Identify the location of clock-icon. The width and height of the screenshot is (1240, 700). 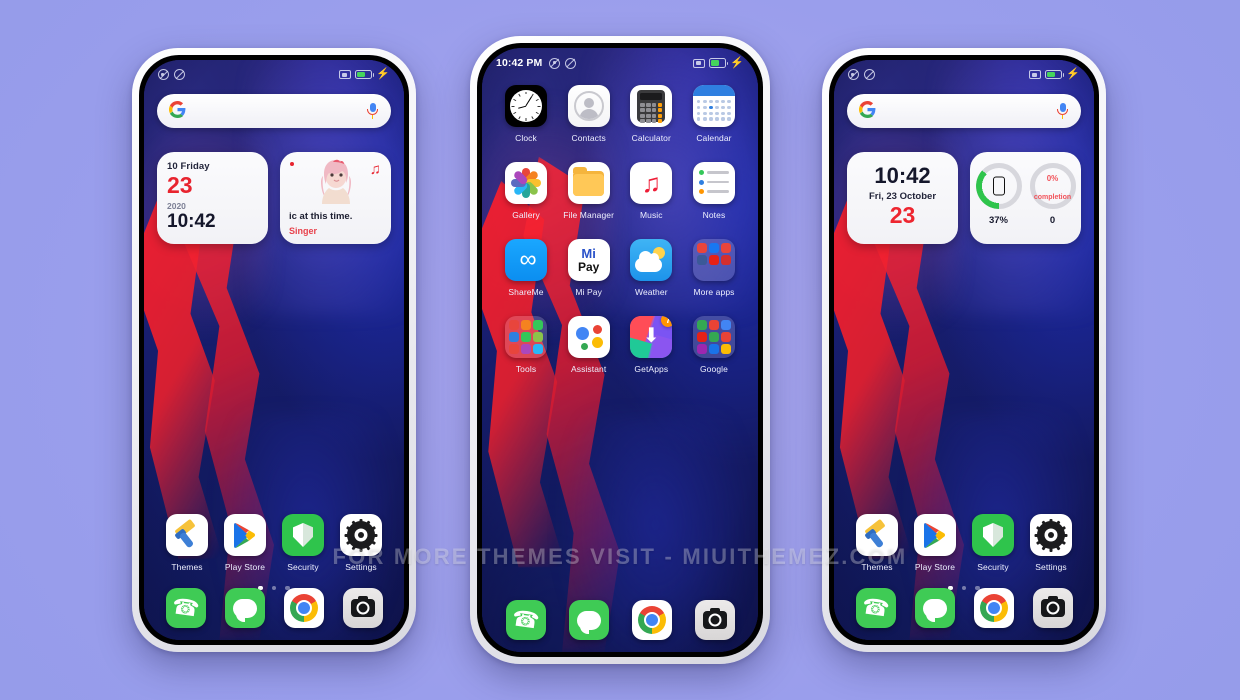
(526, 106).